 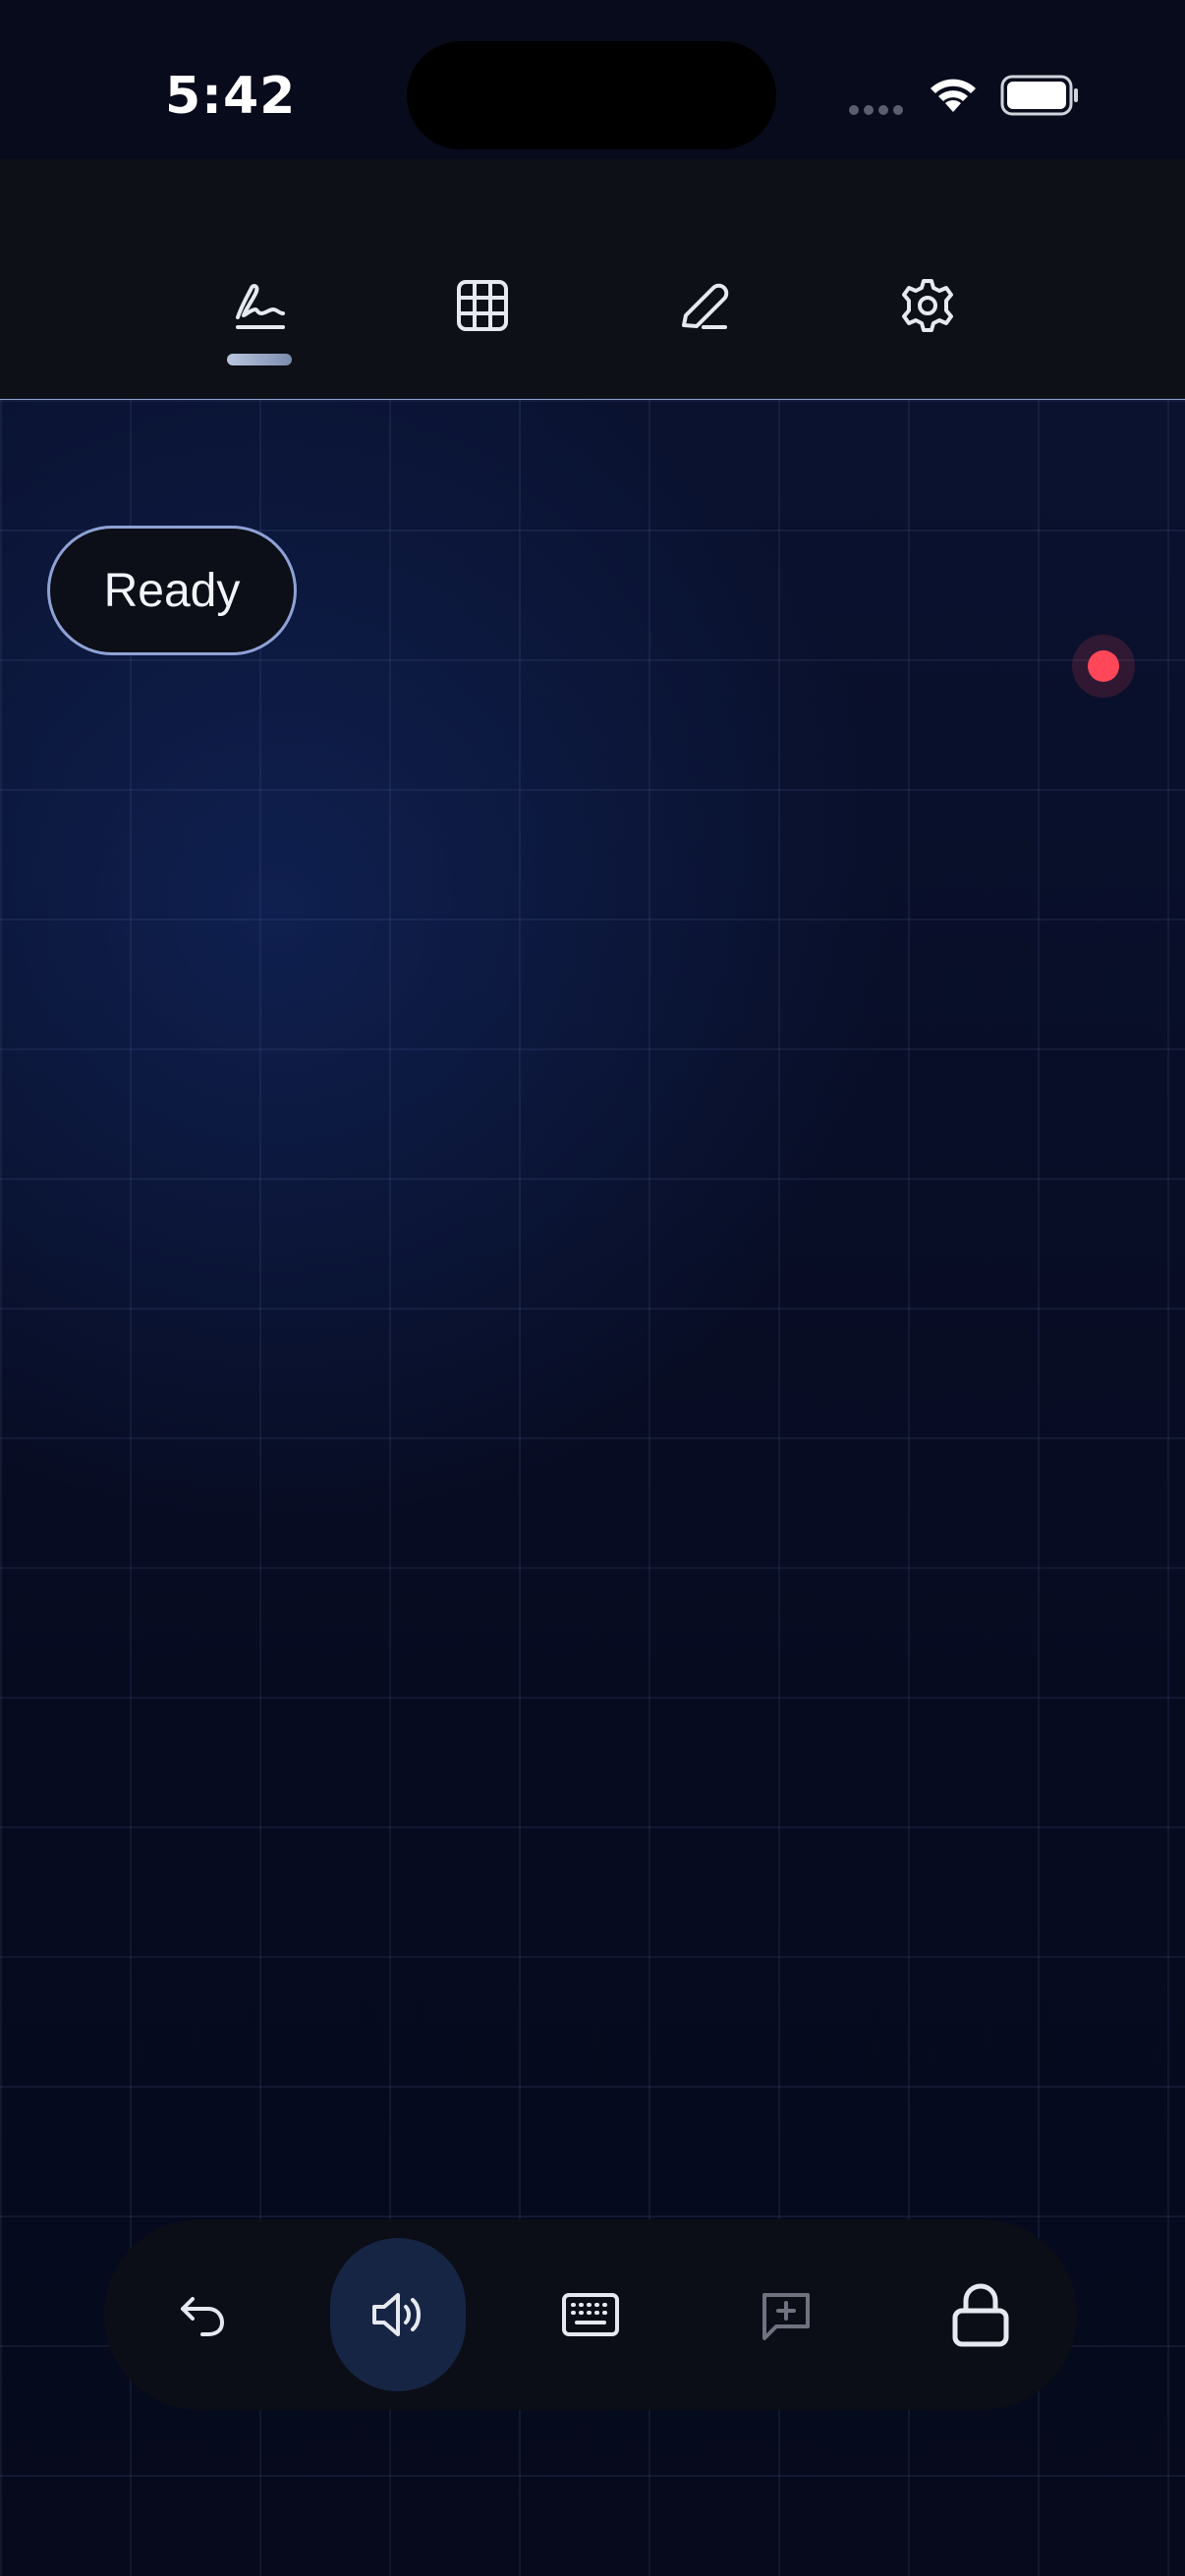 I want to click on top-toolbar, so click(x=592, y=280).